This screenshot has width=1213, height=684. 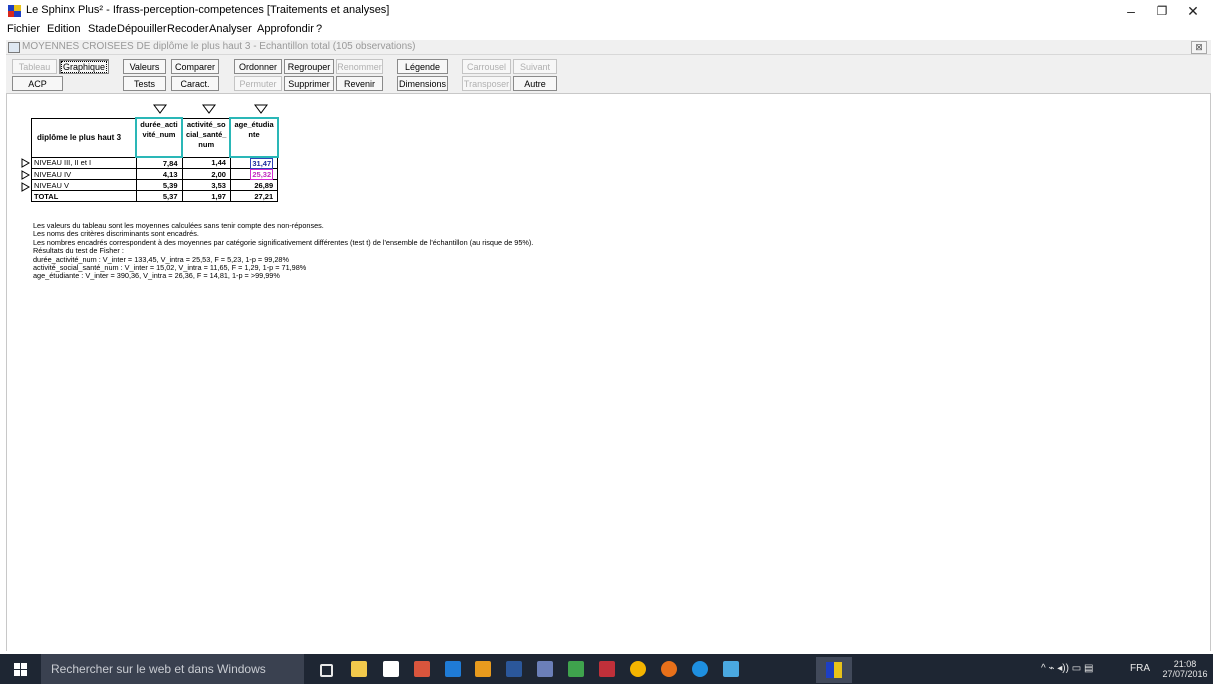 What do you see at coordinates (159, 162) in the screenshot?
I see `table-cell: 7,84` at bounding box center [159, 162].